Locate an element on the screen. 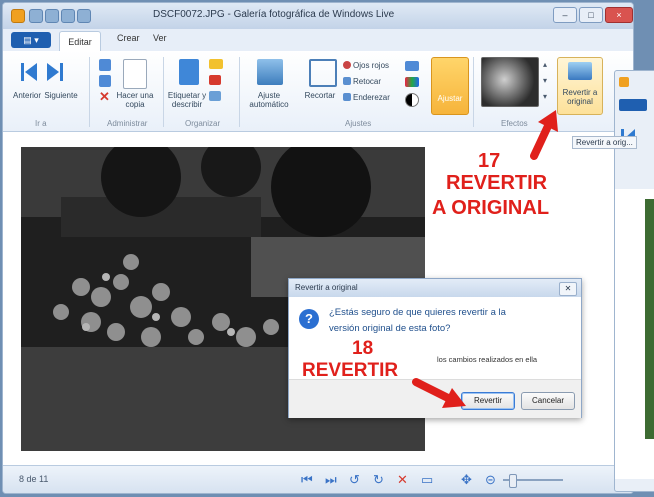  recortar-button: Recortar is located at coordinates (320, 95).